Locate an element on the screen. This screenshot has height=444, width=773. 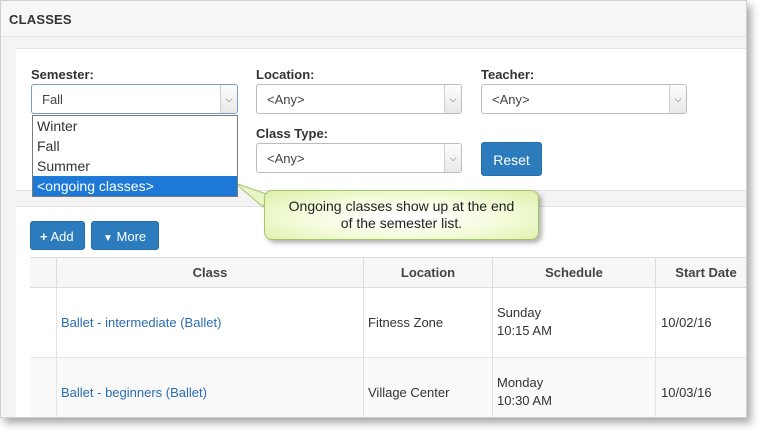
column-header-class: Class is located at coordinates (209, 273).